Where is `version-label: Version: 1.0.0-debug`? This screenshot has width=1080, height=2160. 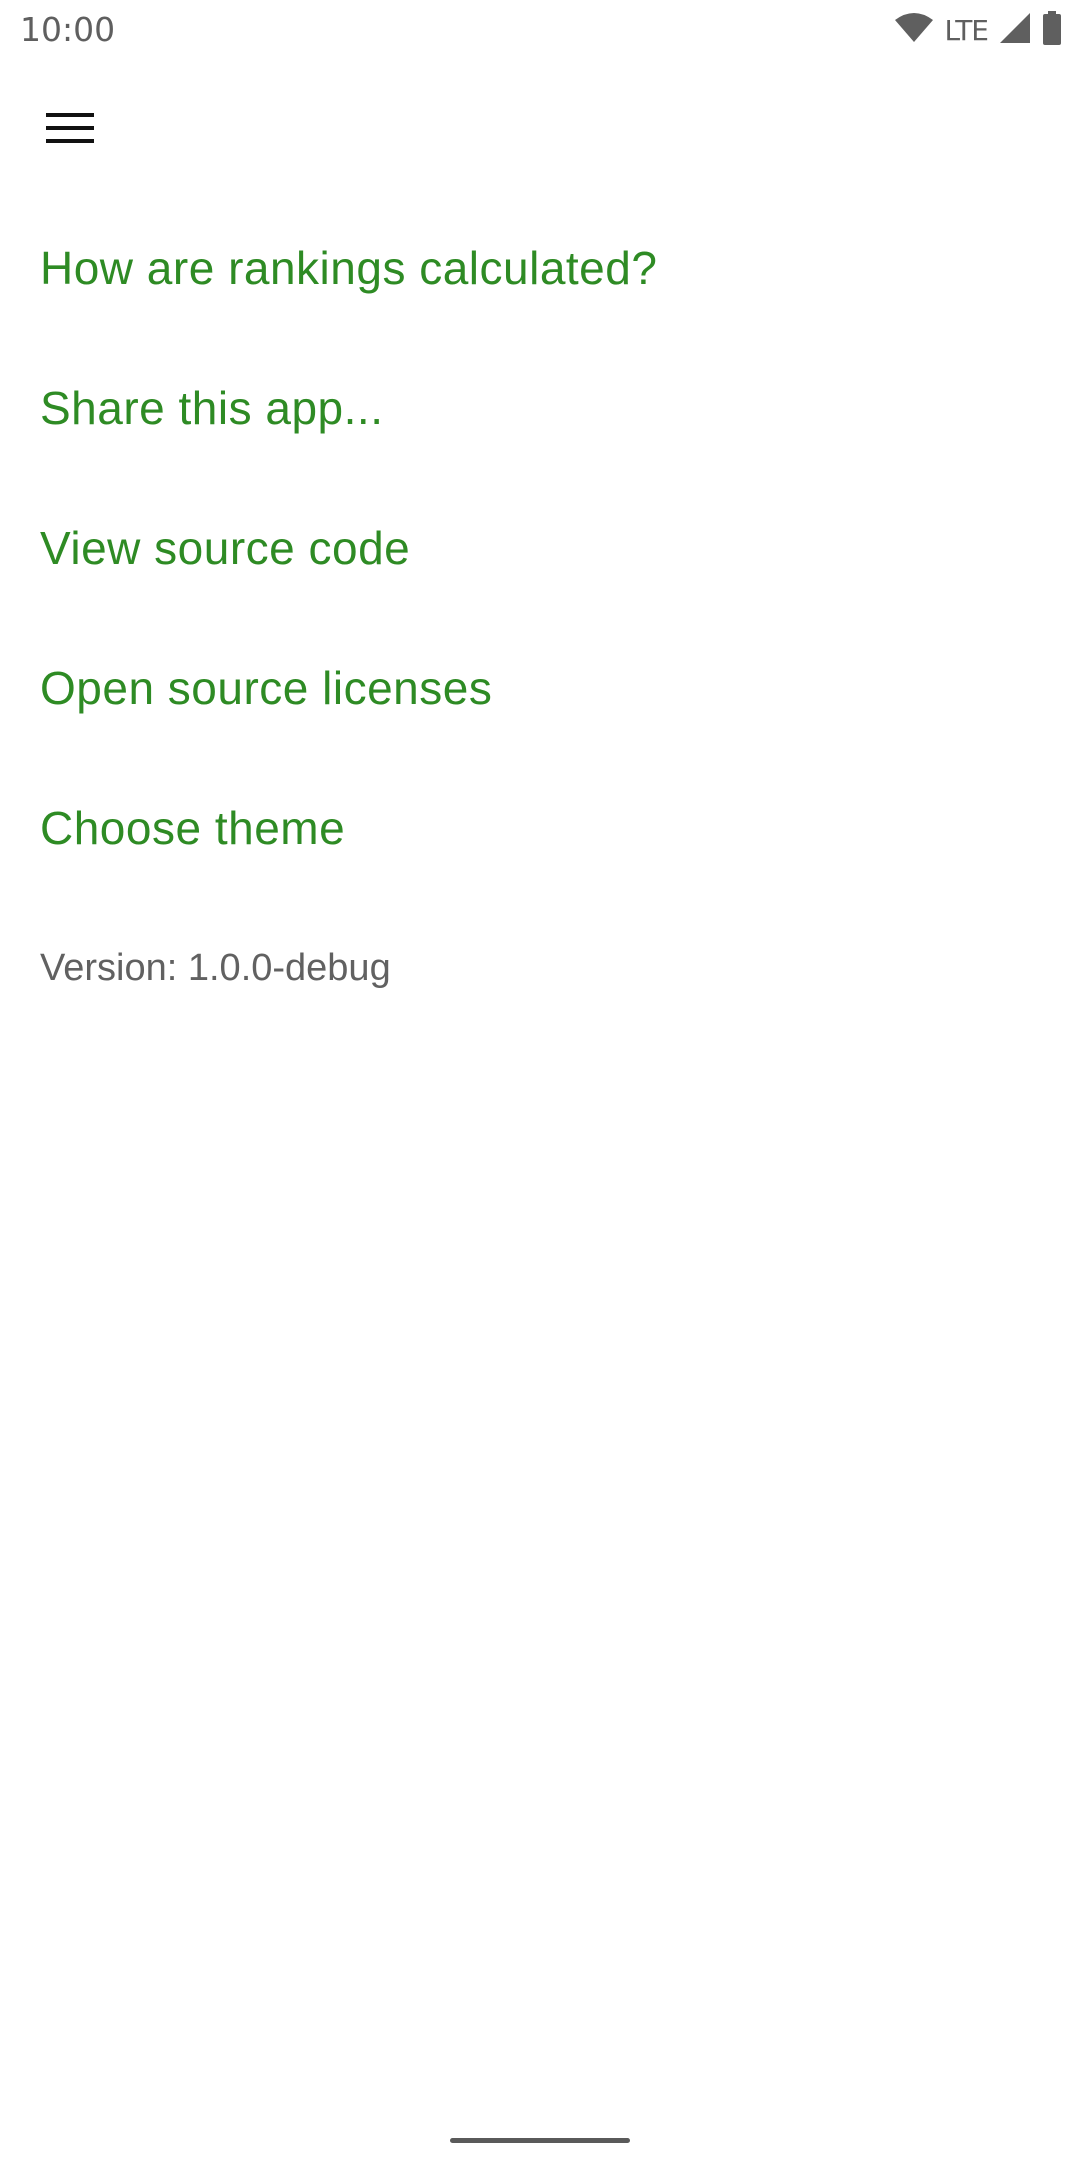
version-label: Version: 1.0.0-debug is located at coordinates (215, 967).